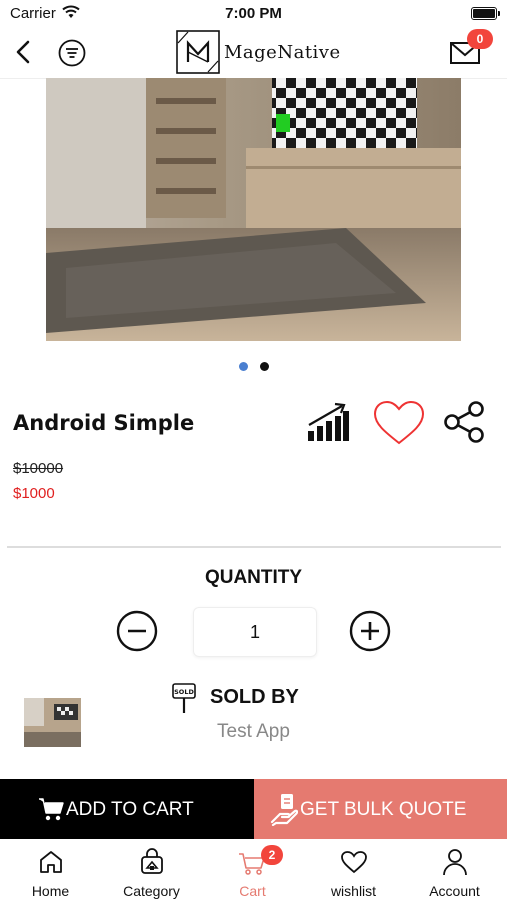 The width and height of the screenshot is (507, 900). What do you see at coordinates (399, 423) in the screenshot?
I see `wishlist-heart-icon` at bounding box center [399, 423].